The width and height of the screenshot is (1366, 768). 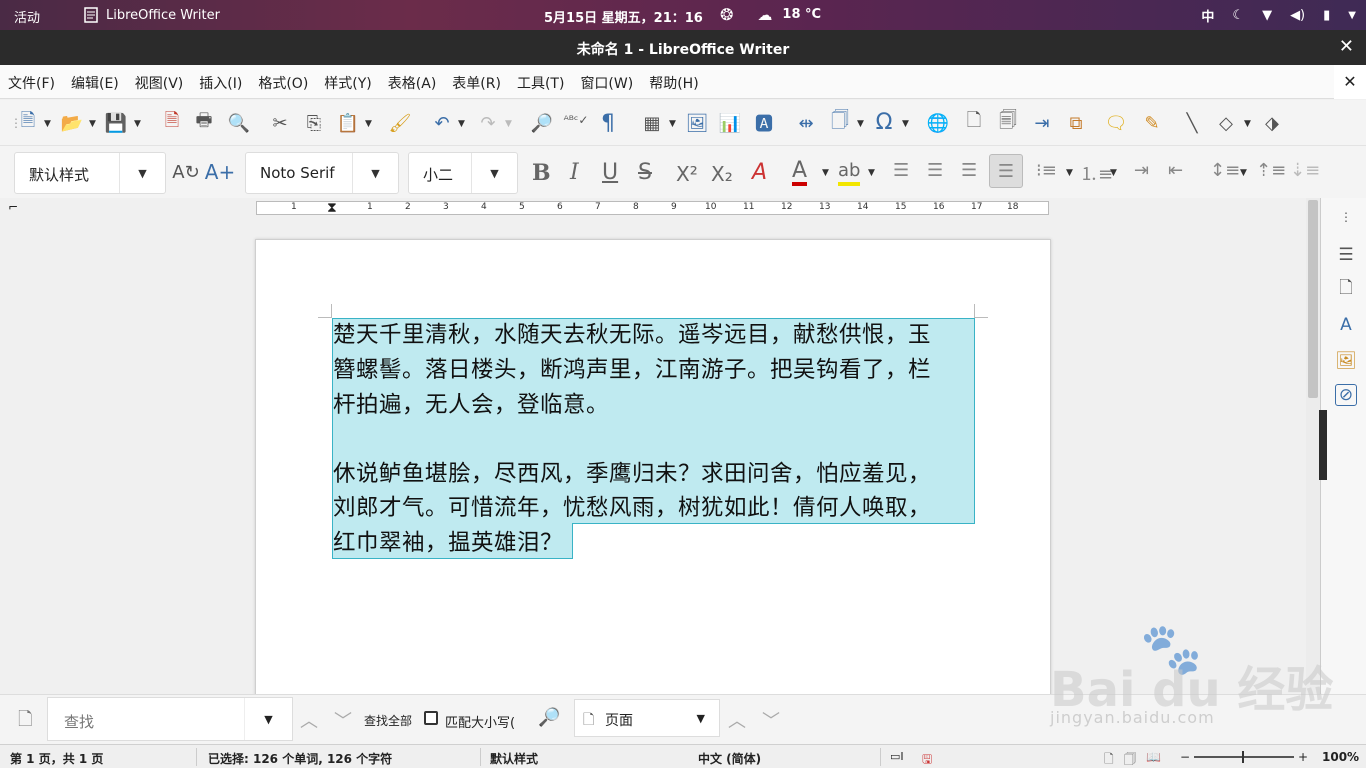 I want to click on track-changes-icon: ✎, so click(x=1152, y=123).